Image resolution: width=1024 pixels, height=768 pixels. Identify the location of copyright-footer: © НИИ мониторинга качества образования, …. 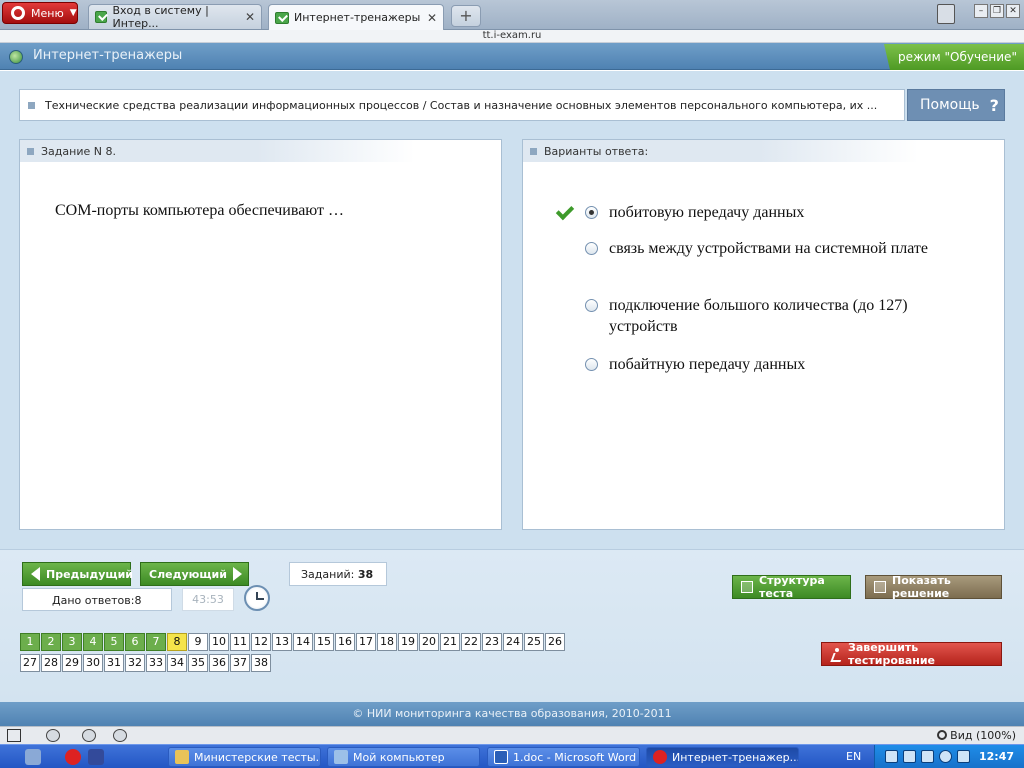
(512, 714).